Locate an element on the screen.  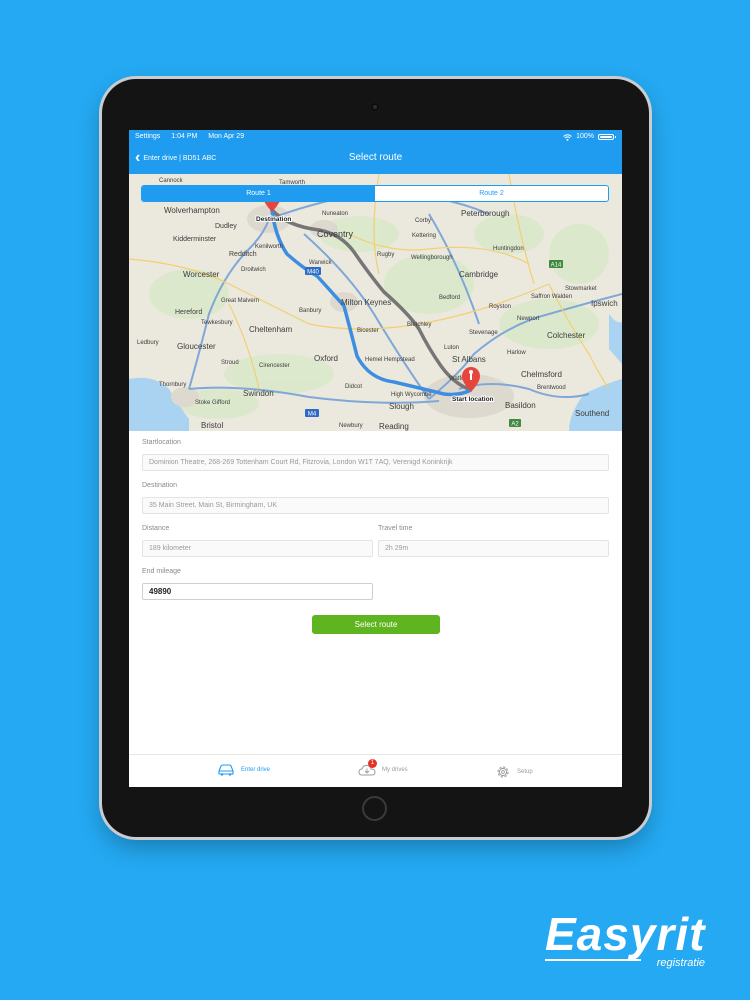
place-label: Cirencester is located at coordinates (274, 366).